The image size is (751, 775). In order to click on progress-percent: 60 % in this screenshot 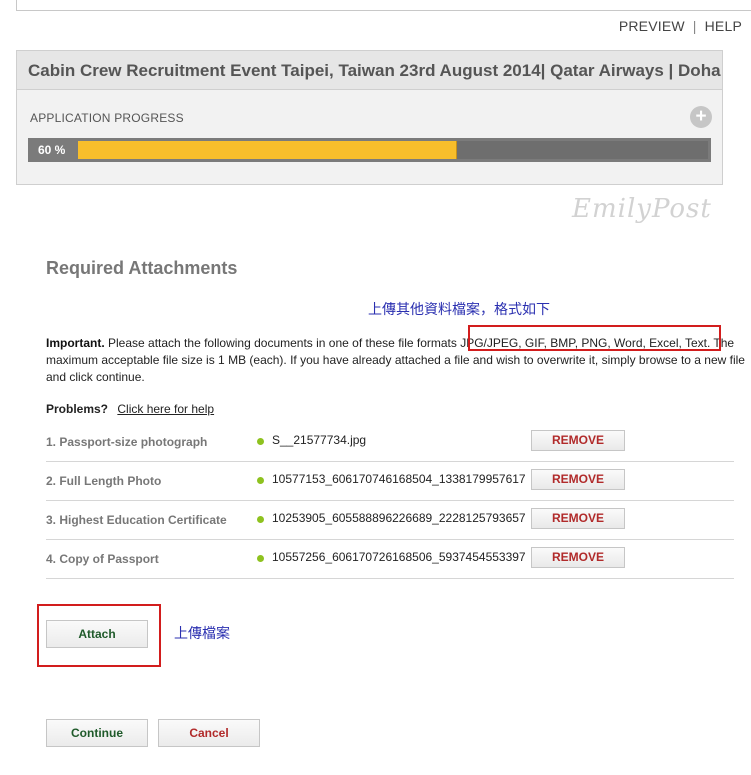, I will do `click(52, 150)`.